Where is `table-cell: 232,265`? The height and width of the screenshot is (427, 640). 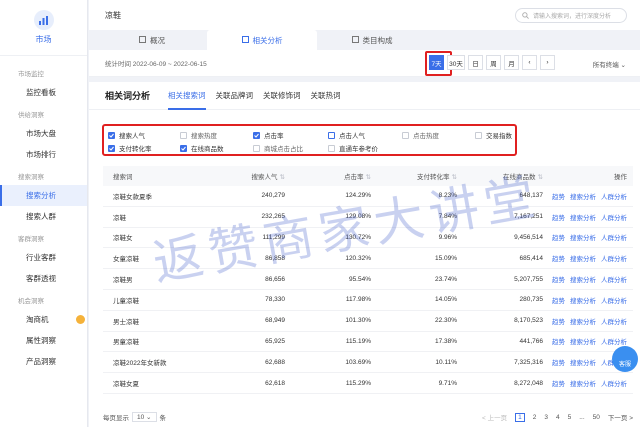
table-cell: 232,265 is located at coordinates (273, 217).